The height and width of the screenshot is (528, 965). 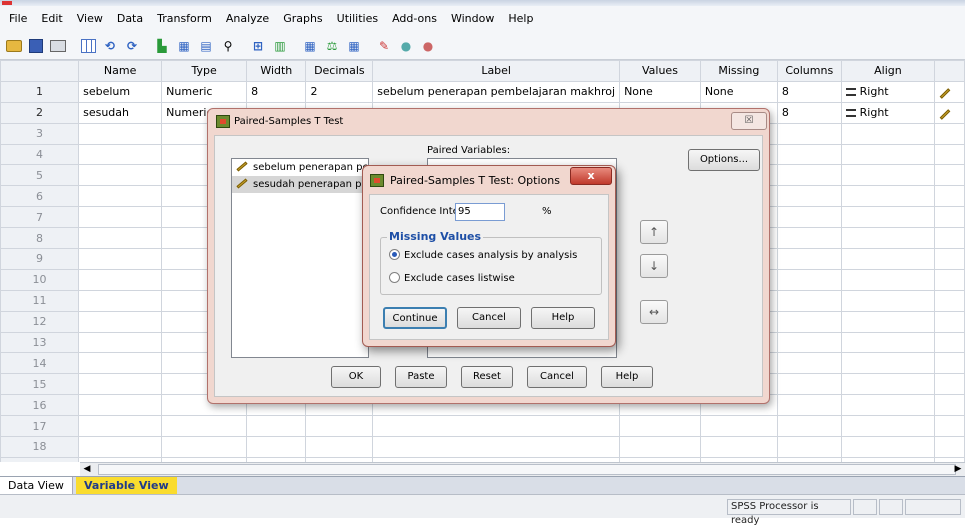 I want to click on cancel-button: Cancel, so click(x=489, y=318).